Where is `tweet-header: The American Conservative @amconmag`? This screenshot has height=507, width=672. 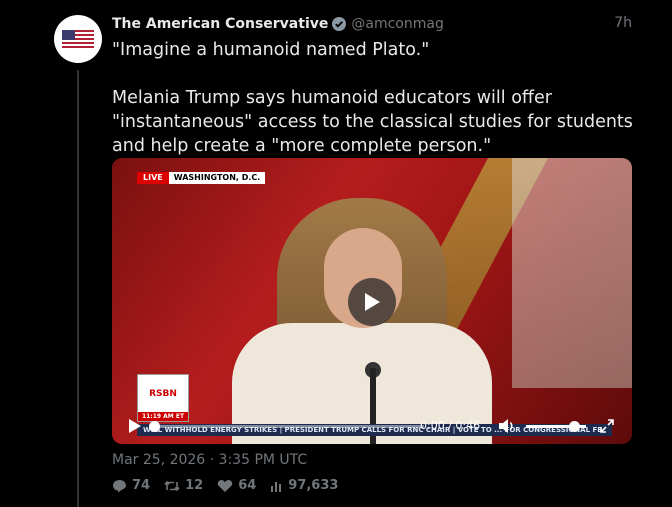 tweet-header: The American Conservative @amconmag is located at coordinates (372, 24).